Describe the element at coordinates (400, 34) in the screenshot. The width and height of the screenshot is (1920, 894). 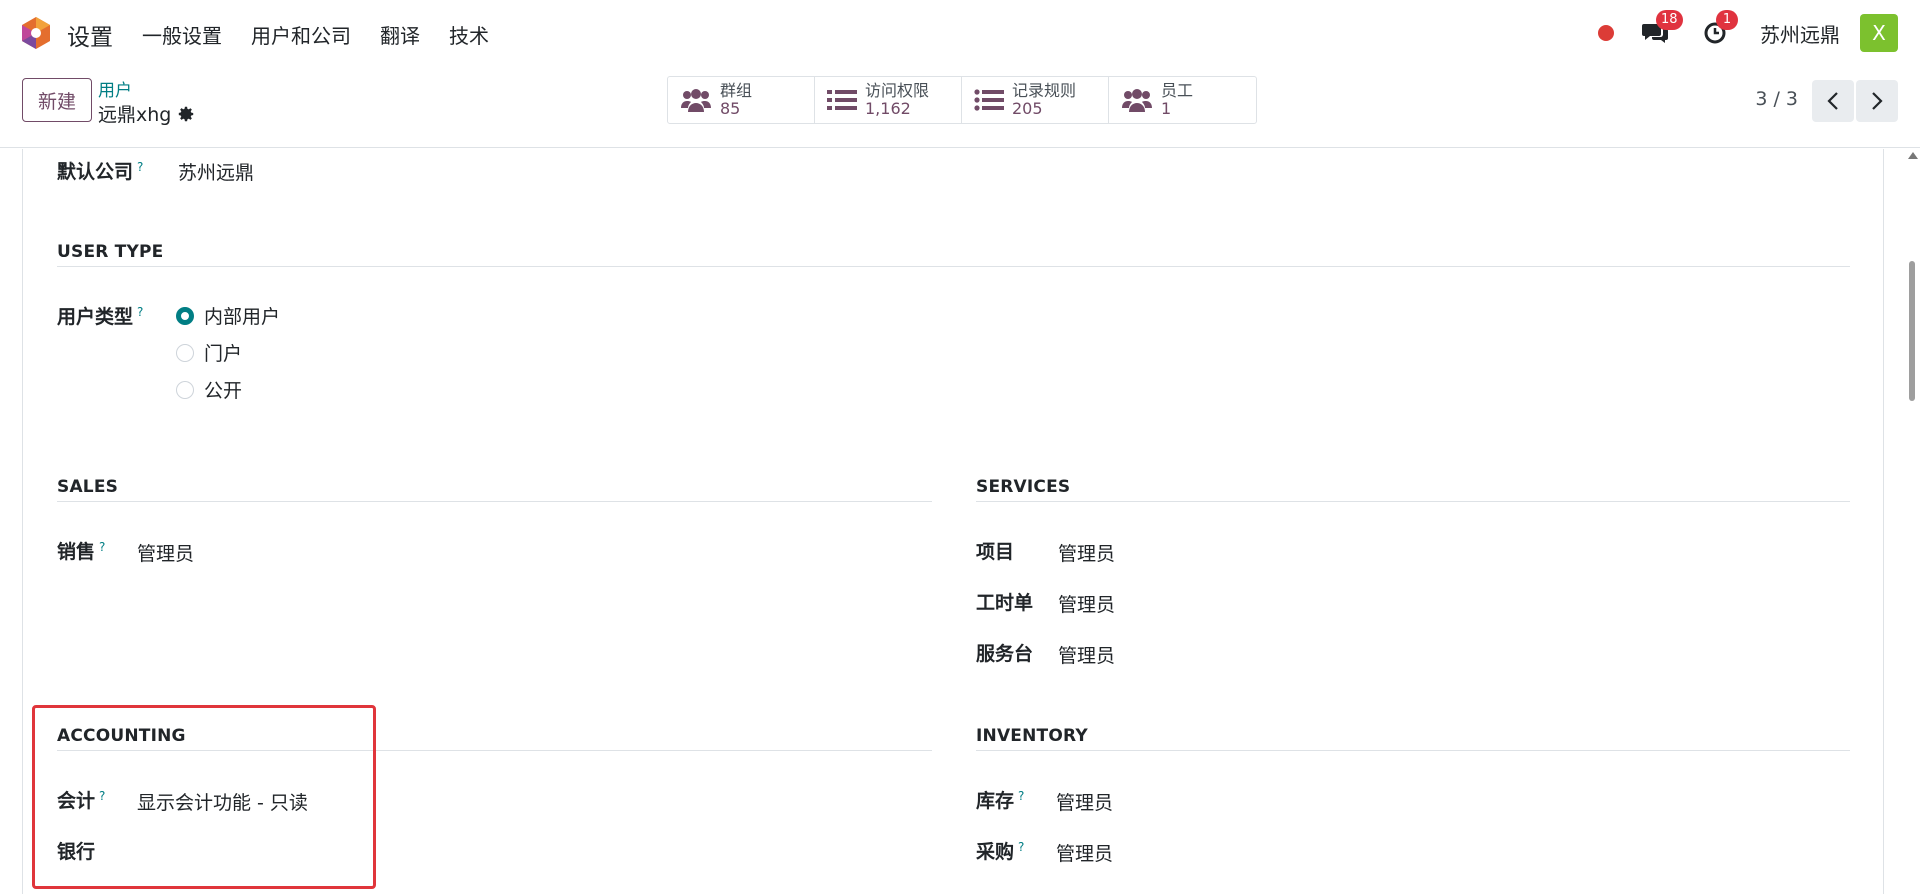
I see `menu-item-translations: 翻译` at that location.